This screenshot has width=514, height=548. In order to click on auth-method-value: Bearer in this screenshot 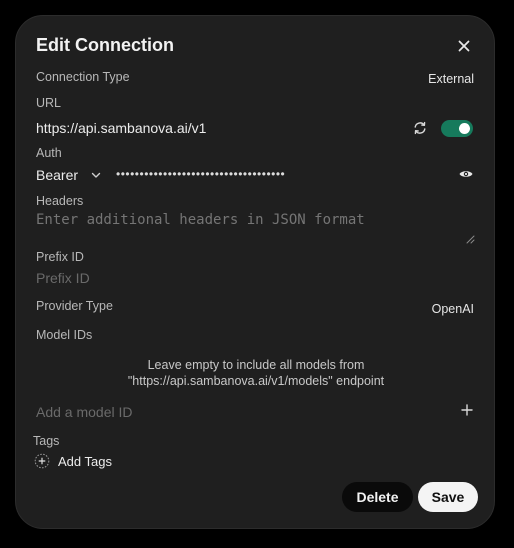, I will do `click(57, 175)`.